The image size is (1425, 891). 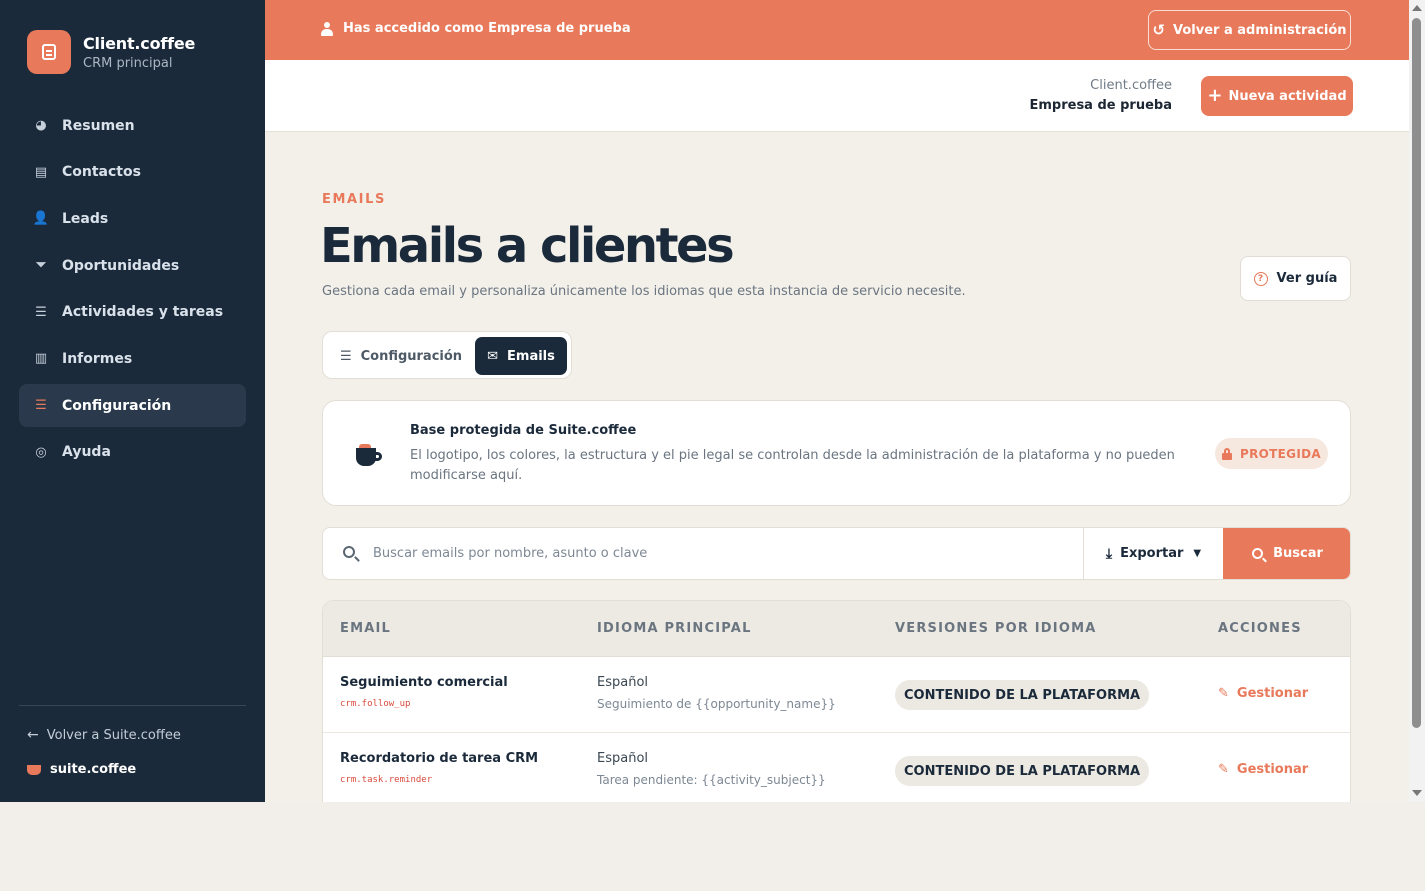 I want to click on suite-brand: suite.coffee, so click(x=81, y=769).